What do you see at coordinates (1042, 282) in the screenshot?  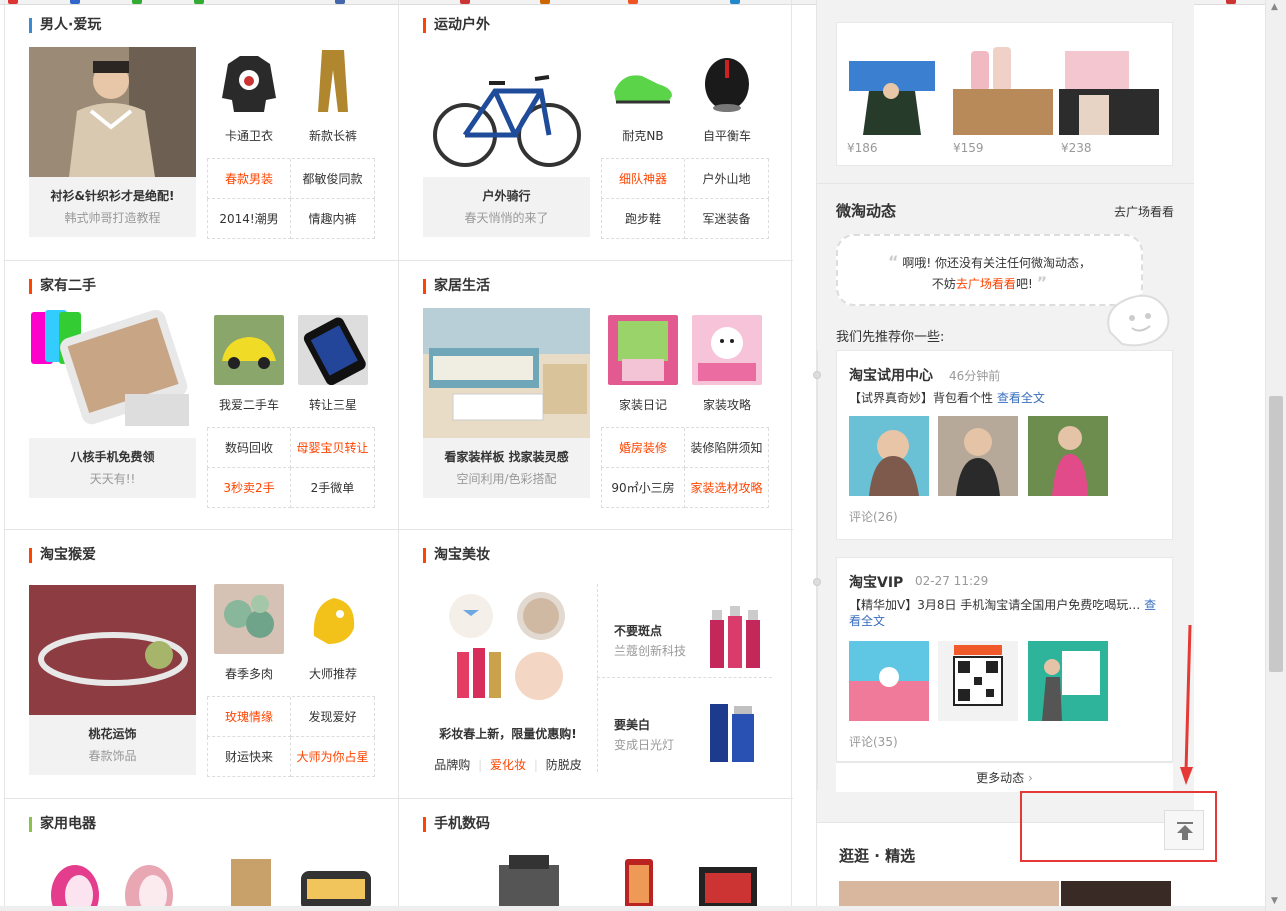 I see `quote-close-icon: ”` at bounding box center [1042, 282].